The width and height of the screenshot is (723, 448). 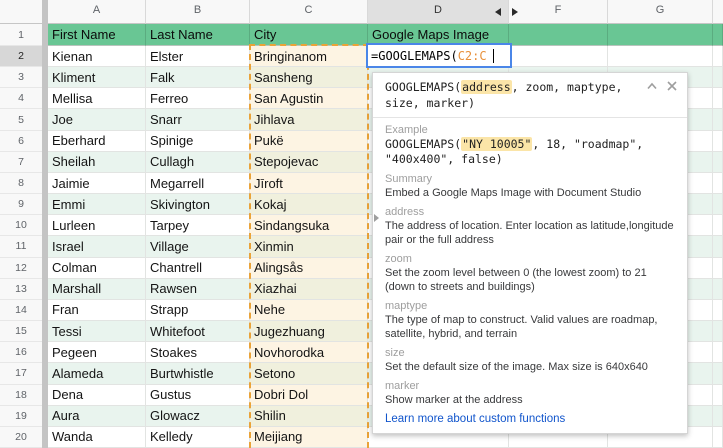 I want to click on cell-H15, so click(x=718, y=332).